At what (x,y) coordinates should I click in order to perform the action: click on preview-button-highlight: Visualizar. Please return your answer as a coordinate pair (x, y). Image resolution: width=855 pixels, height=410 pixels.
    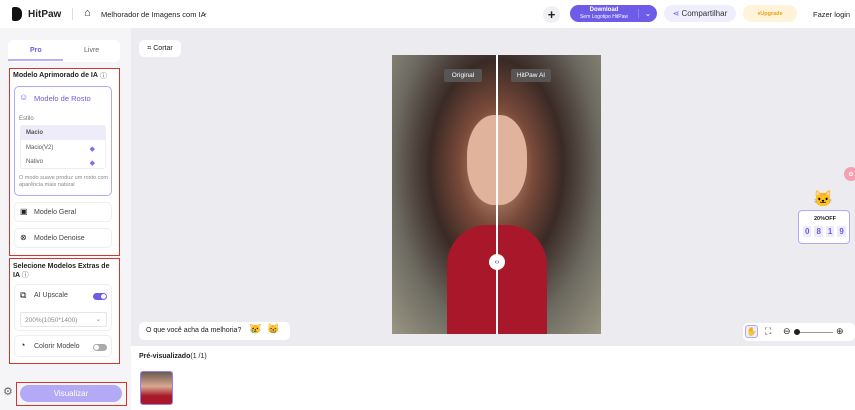
    Looking at the image, I should click on (71, 394).